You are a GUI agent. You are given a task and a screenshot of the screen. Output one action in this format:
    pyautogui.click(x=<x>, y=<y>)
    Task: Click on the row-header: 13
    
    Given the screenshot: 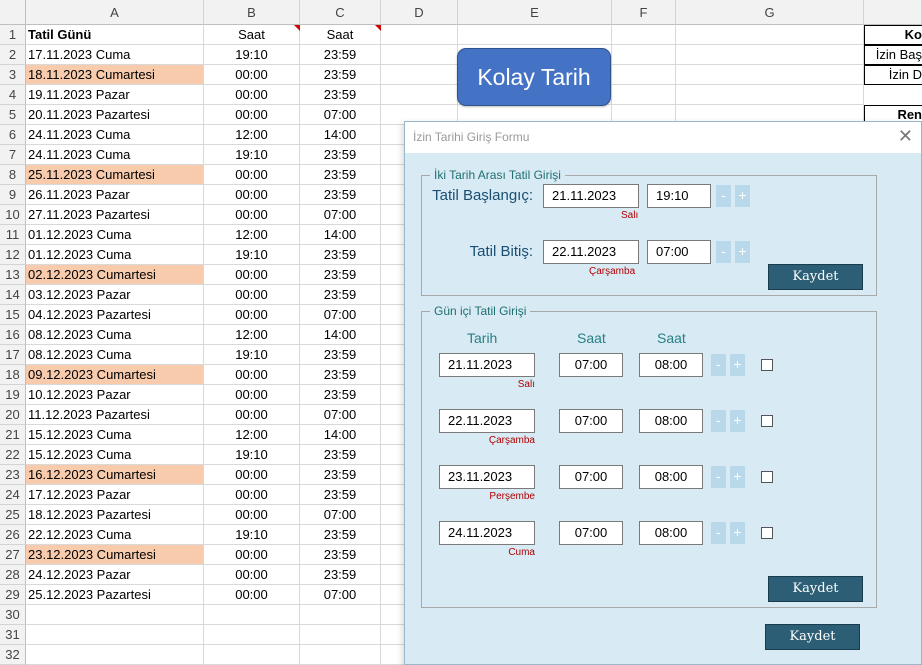 What is the action you would take?
    pyautogui.click(x=13, y=275)
    